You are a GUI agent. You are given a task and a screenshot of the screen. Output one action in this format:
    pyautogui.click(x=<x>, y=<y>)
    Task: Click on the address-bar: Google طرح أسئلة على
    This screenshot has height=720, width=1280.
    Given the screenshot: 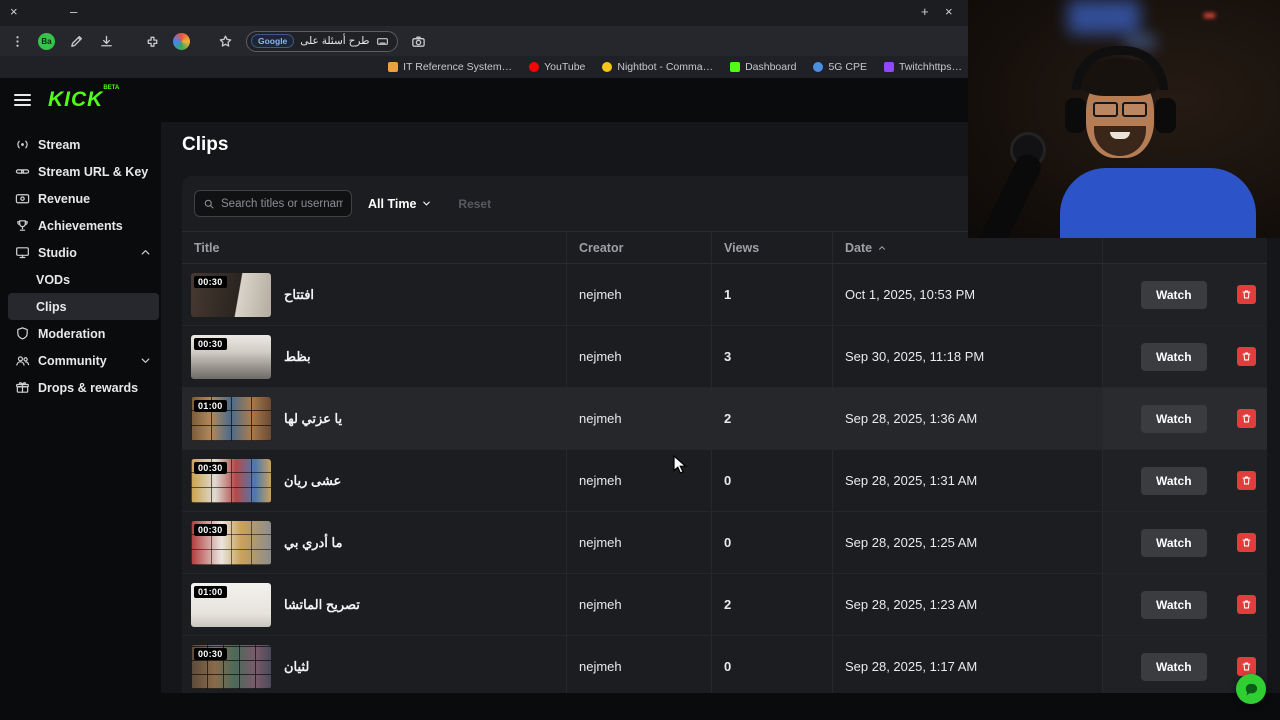 What is the action you would take?
    pyautogui.click(x=322, y=41)
    